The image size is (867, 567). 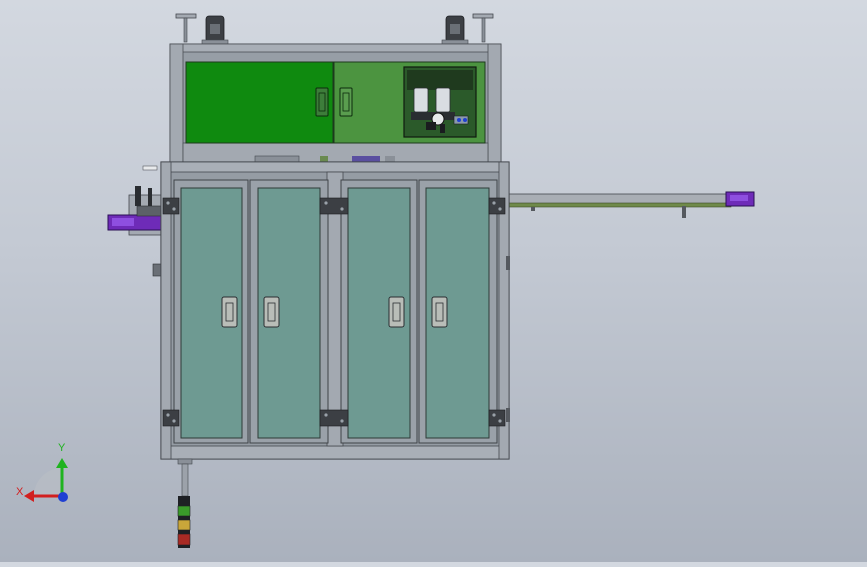 What do you see at coordinates (335, 103) in the screenshot?
I see `upper-cabinet` at bounding box center [335, 103].